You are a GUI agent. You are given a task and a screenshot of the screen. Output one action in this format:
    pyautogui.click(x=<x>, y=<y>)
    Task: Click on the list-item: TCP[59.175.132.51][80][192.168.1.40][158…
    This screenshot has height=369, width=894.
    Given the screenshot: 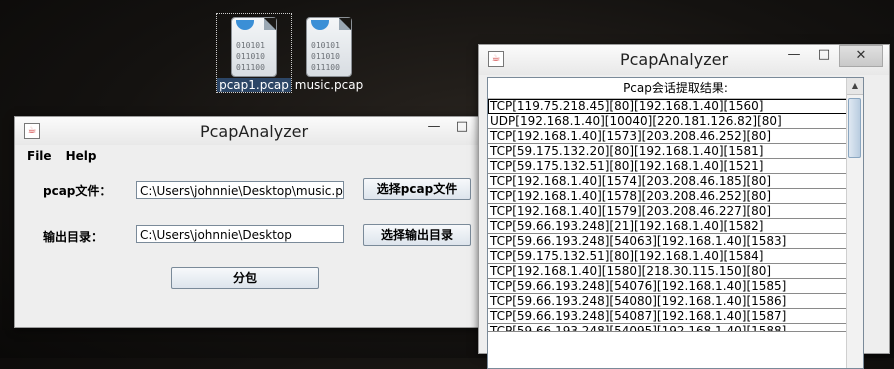 What is the action you would take?
    pyautogui.click(x=675, y=256)
    